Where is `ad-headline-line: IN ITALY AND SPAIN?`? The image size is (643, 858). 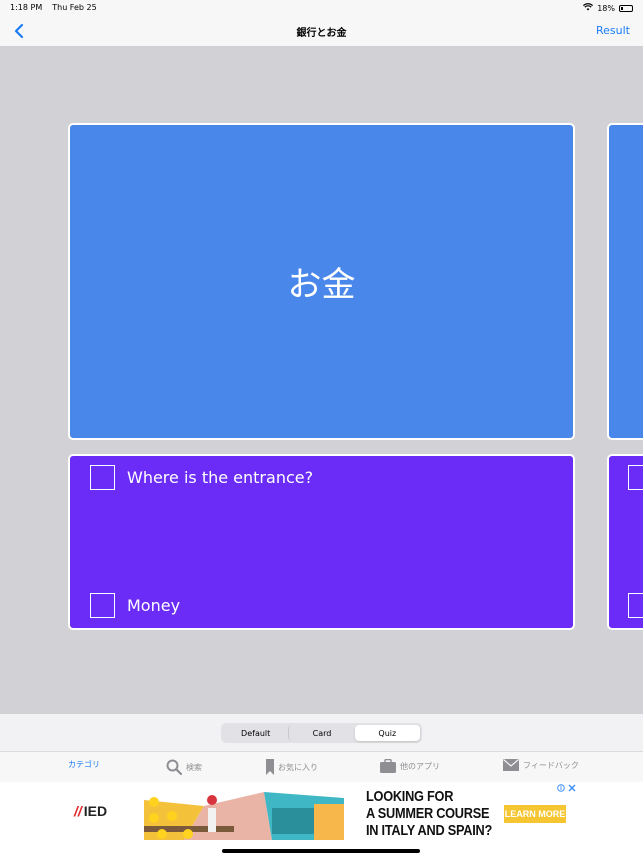
ad-headline-line: IN ITALY AND SPAIN? is located at coordinates (429, 830).